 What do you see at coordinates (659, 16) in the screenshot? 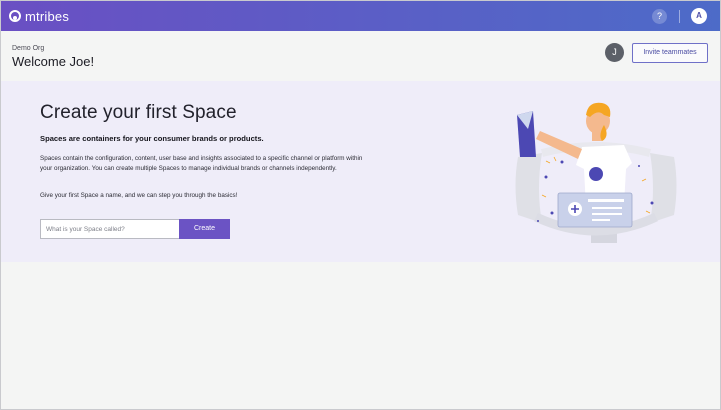
I see `help-button: ?` at bounding box center [659, 16].